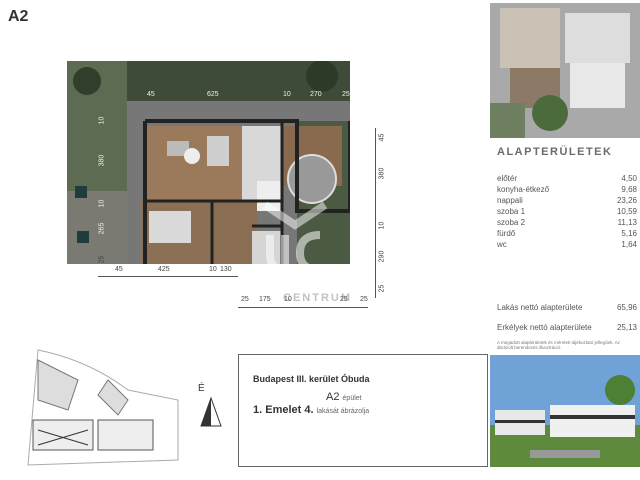 Image resolution: width=640 pixels, height=480 pixels. What do you see at coordinates (151, 94) in the screenshot?
I see `dim-top-1: 45` at bounding box center [151, 94].